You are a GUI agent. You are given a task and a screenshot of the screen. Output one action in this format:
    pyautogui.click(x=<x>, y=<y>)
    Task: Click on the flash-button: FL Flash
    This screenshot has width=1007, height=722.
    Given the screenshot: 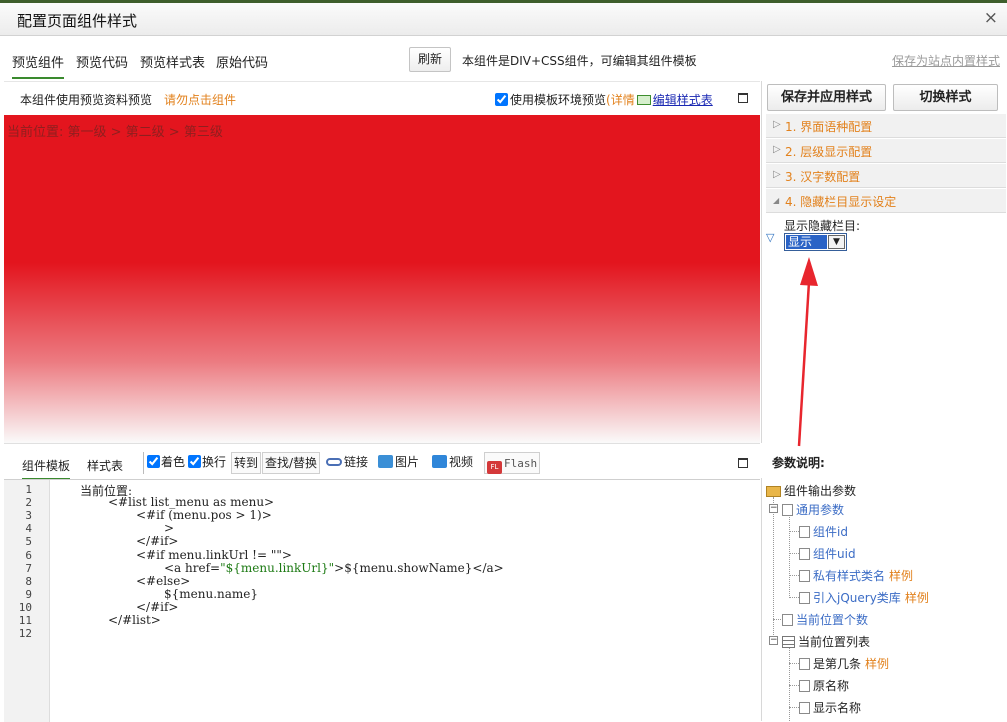 What is the action you would take?
    pyautogui.click(x=512, y=463)
    